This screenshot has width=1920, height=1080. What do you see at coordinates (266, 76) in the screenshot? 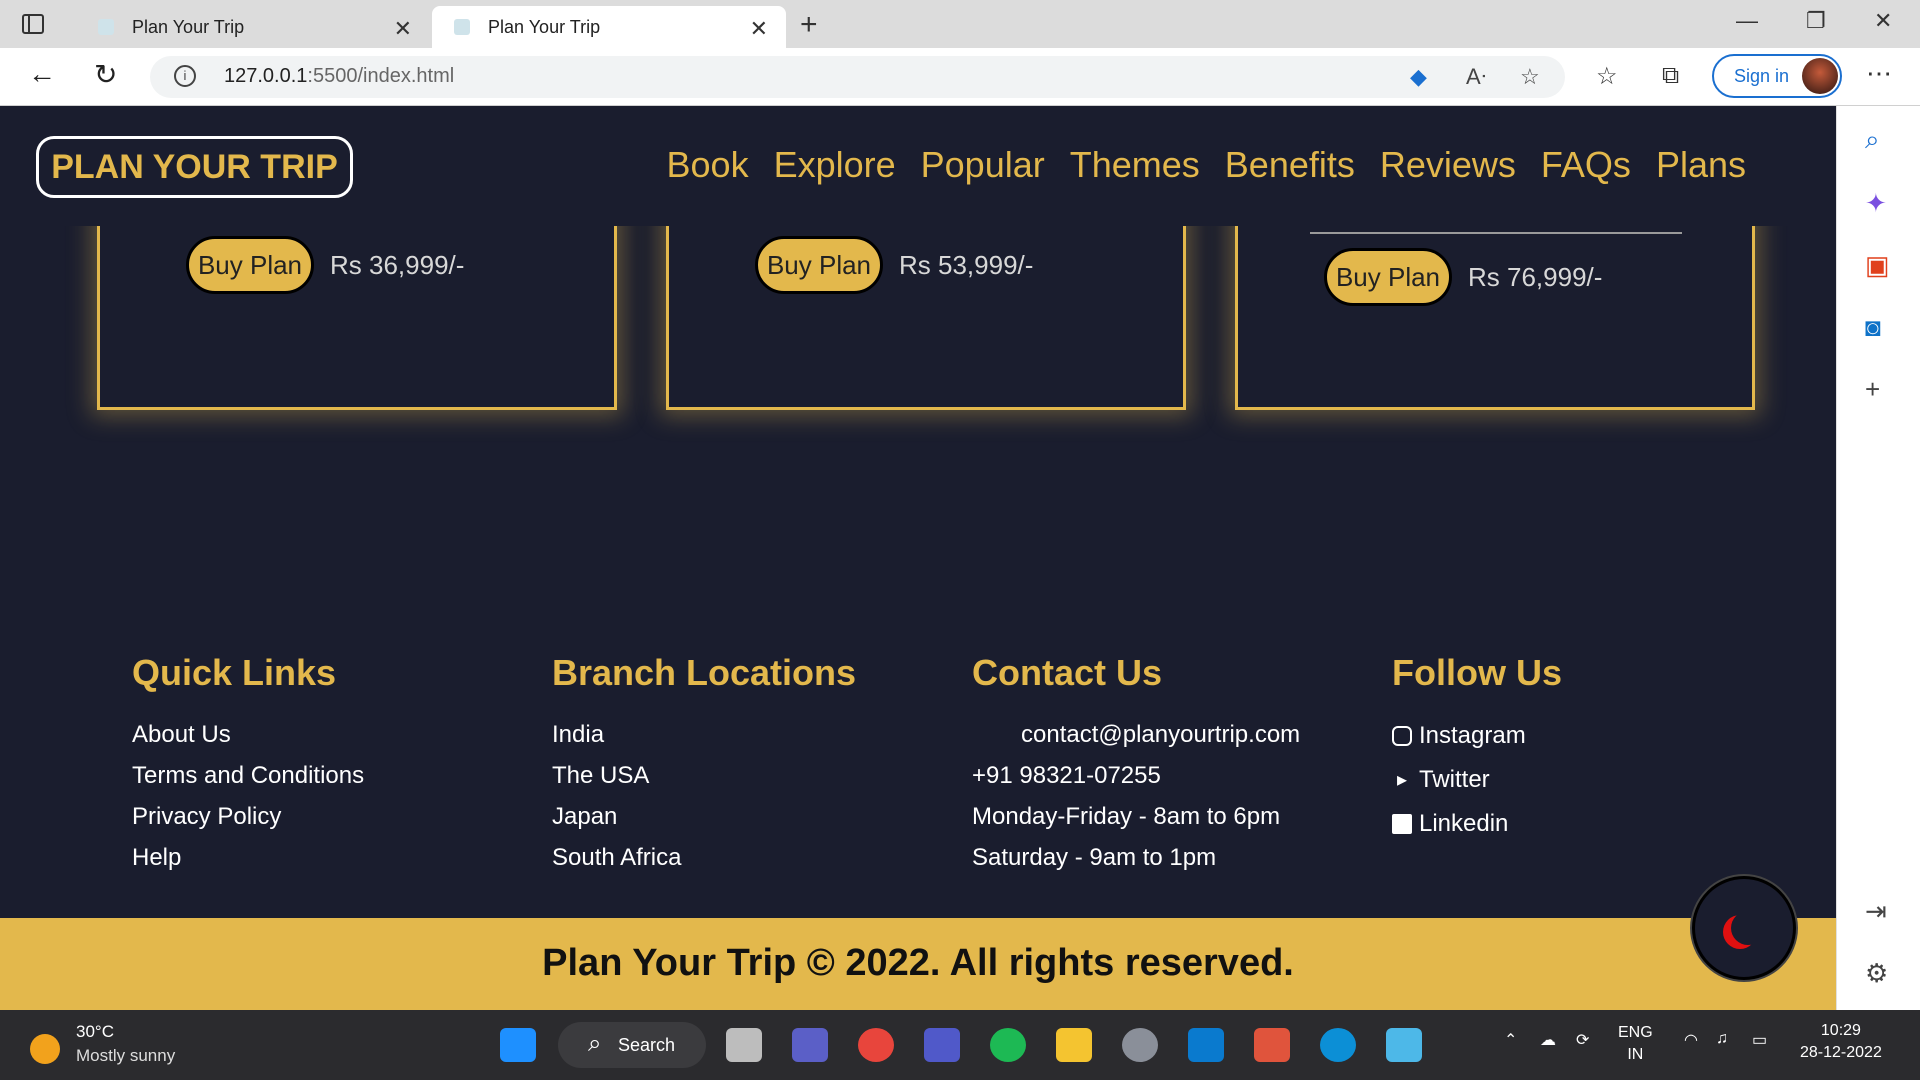
I see `url-host: 127.0.0.1` at bounding box center [266, 76].